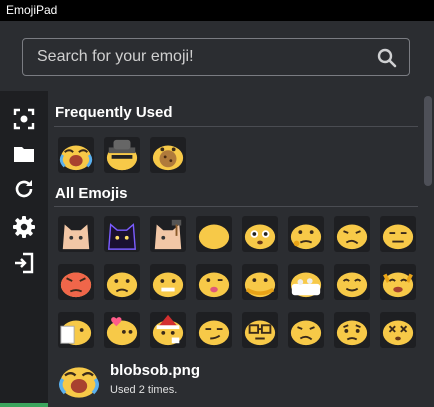 This screenshot has width=434, height=407. What do you see at coordinates (428, 141) in the screenshot?
I see `scrollbar-thumb` at bounding box center [428, 141].